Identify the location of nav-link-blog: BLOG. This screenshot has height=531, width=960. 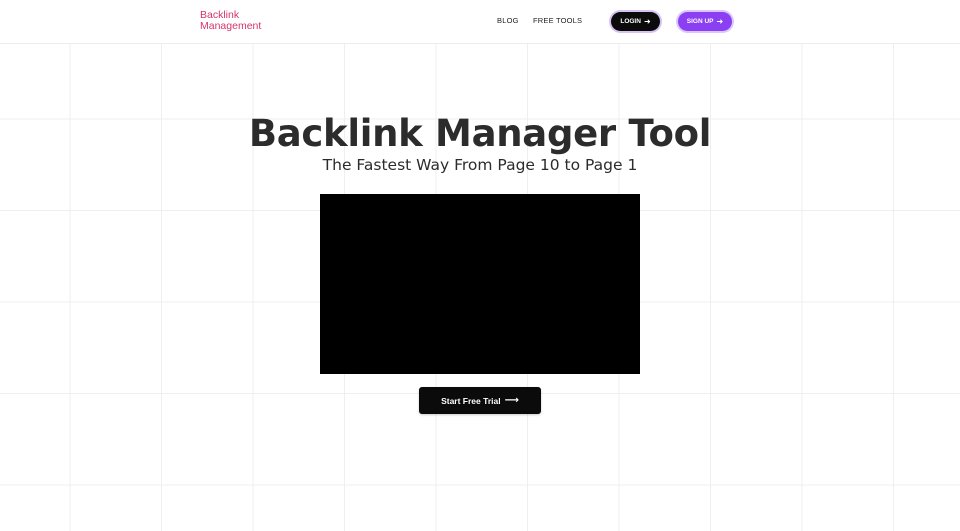
(508, 20).